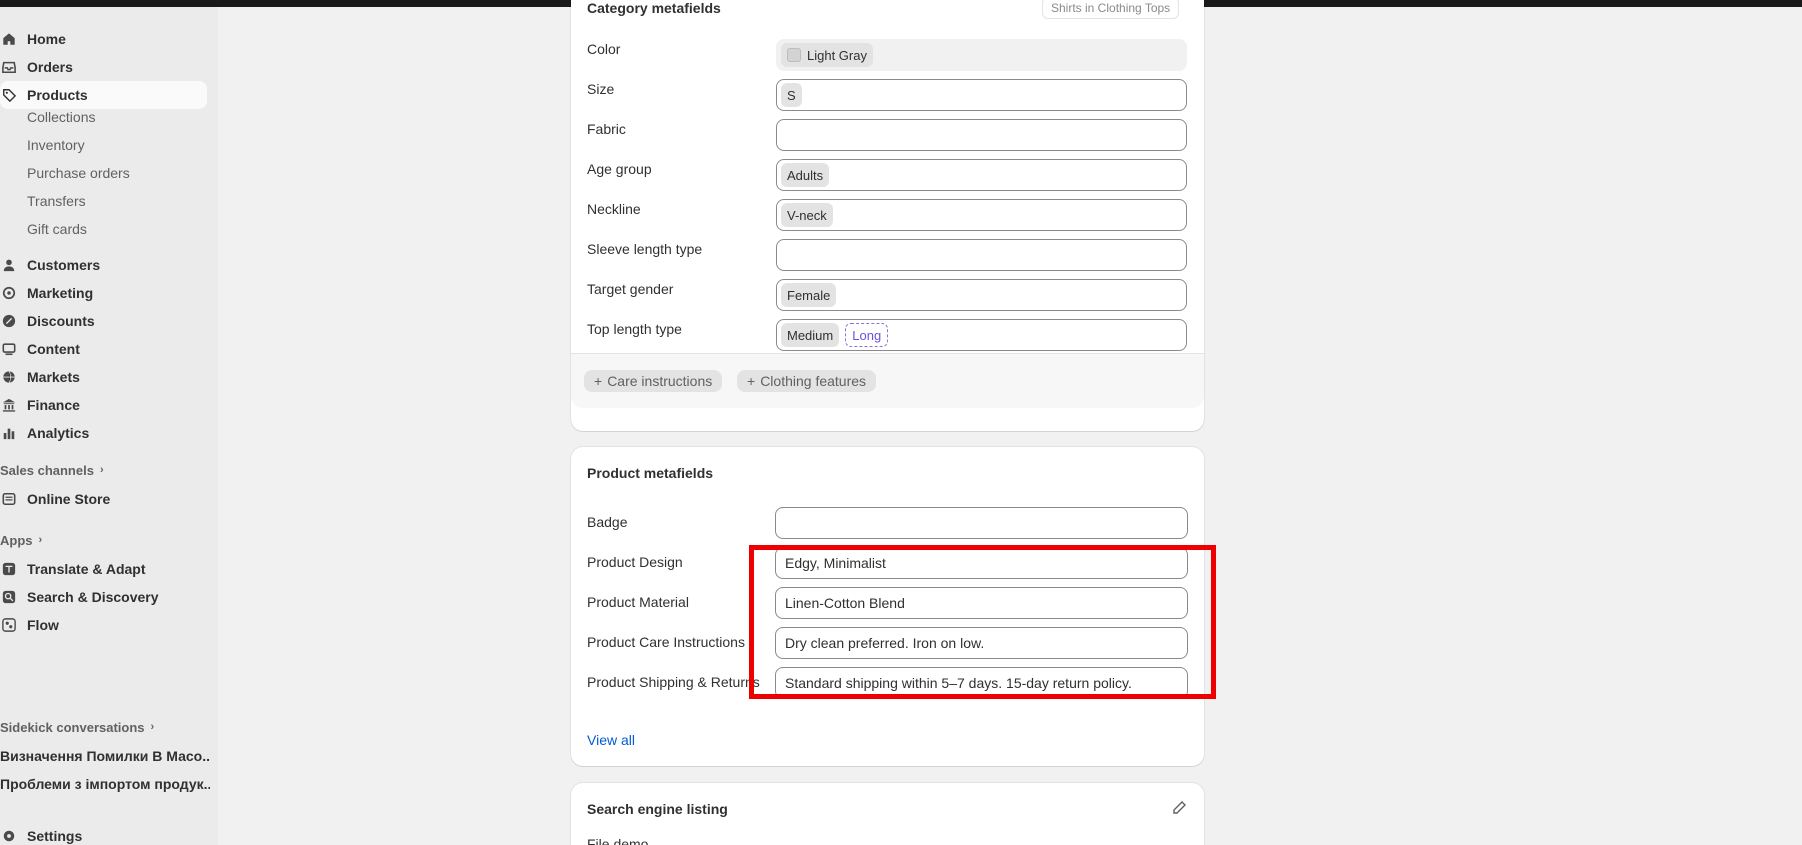  What do you see at coordinates (645, 249) in the screenshot?
I see `field-label-sleeve-length: Sleeve length type` at bounding box center [645, 249].